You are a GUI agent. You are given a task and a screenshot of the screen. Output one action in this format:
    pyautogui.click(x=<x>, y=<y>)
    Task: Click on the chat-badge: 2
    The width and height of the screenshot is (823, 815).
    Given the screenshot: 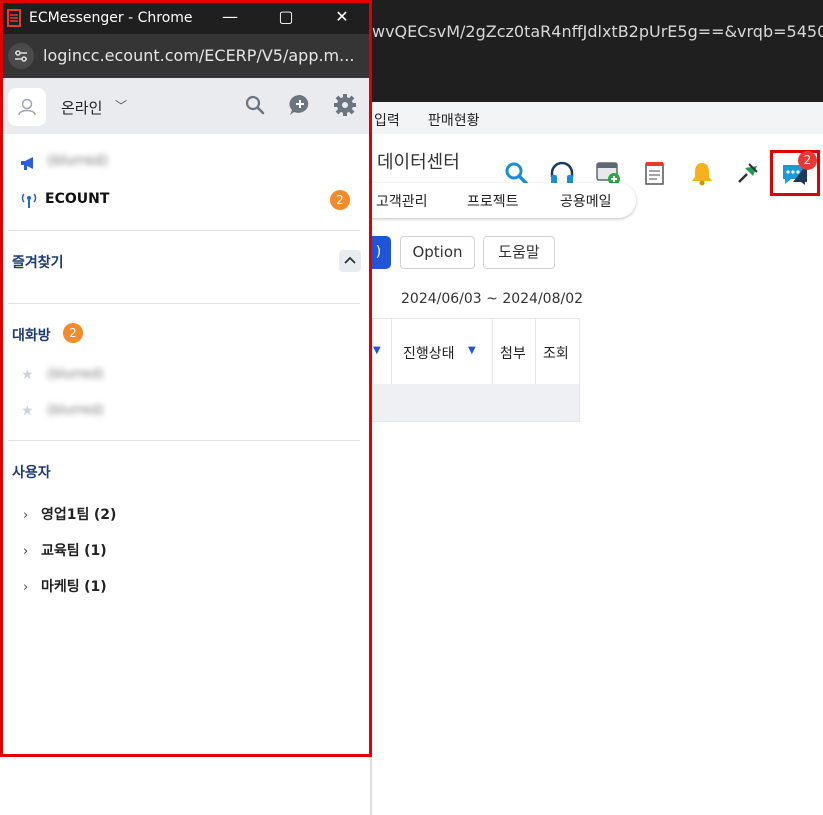 What is the action you would take?
    pyautogui.click(x=807, y=160)
    